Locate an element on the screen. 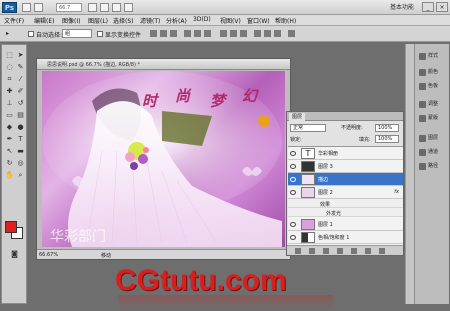  delete-layer-icon is located at coordinates (382, 251).